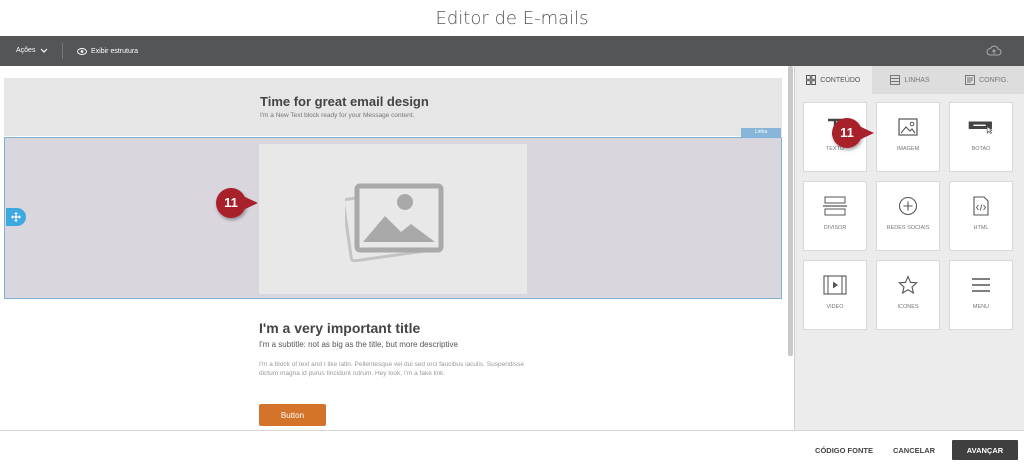 The width and height of the screenshot is (1024, 468). Describe the element at coordinates (115, 51) in the screenshot. I see `exibir-estrutura-label: Exibir estrutura` at that location.